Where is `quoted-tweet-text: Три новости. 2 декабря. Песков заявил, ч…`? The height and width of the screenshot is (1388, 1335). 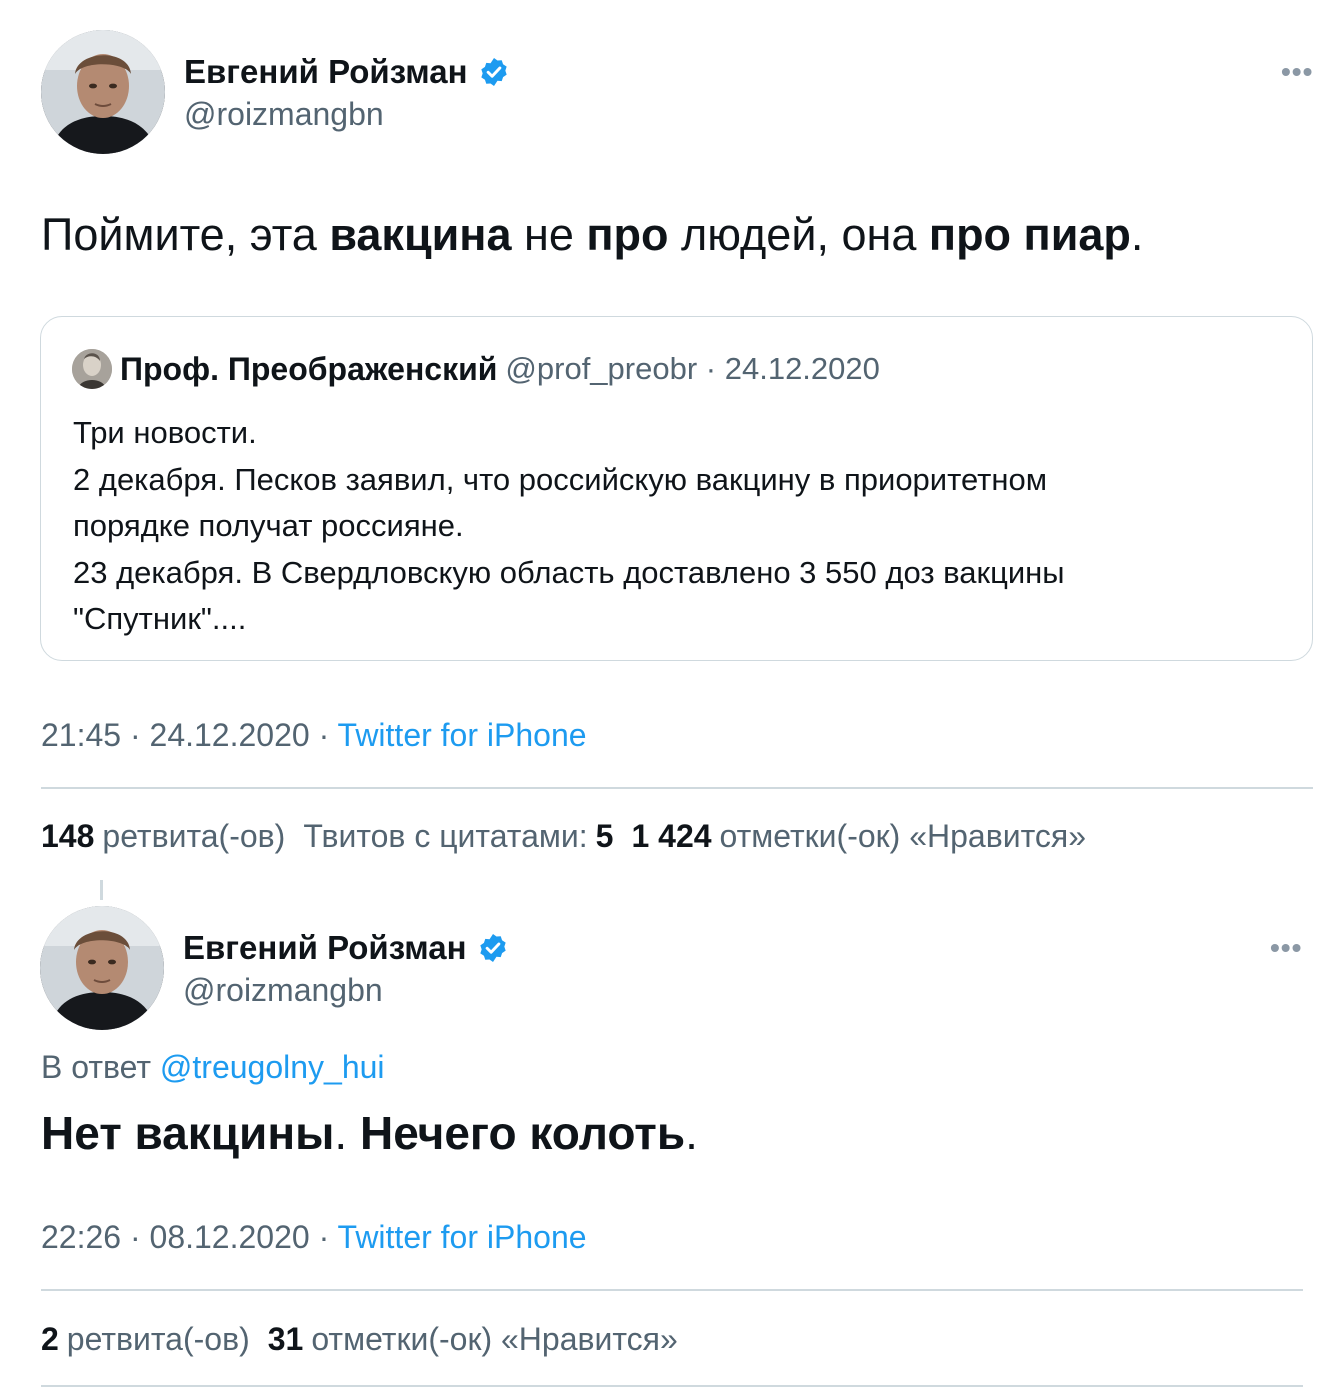 quoted-tweet-text: Три новости. 2 декабря. Песков заявил, ч… is located at coordinates (569, 525).